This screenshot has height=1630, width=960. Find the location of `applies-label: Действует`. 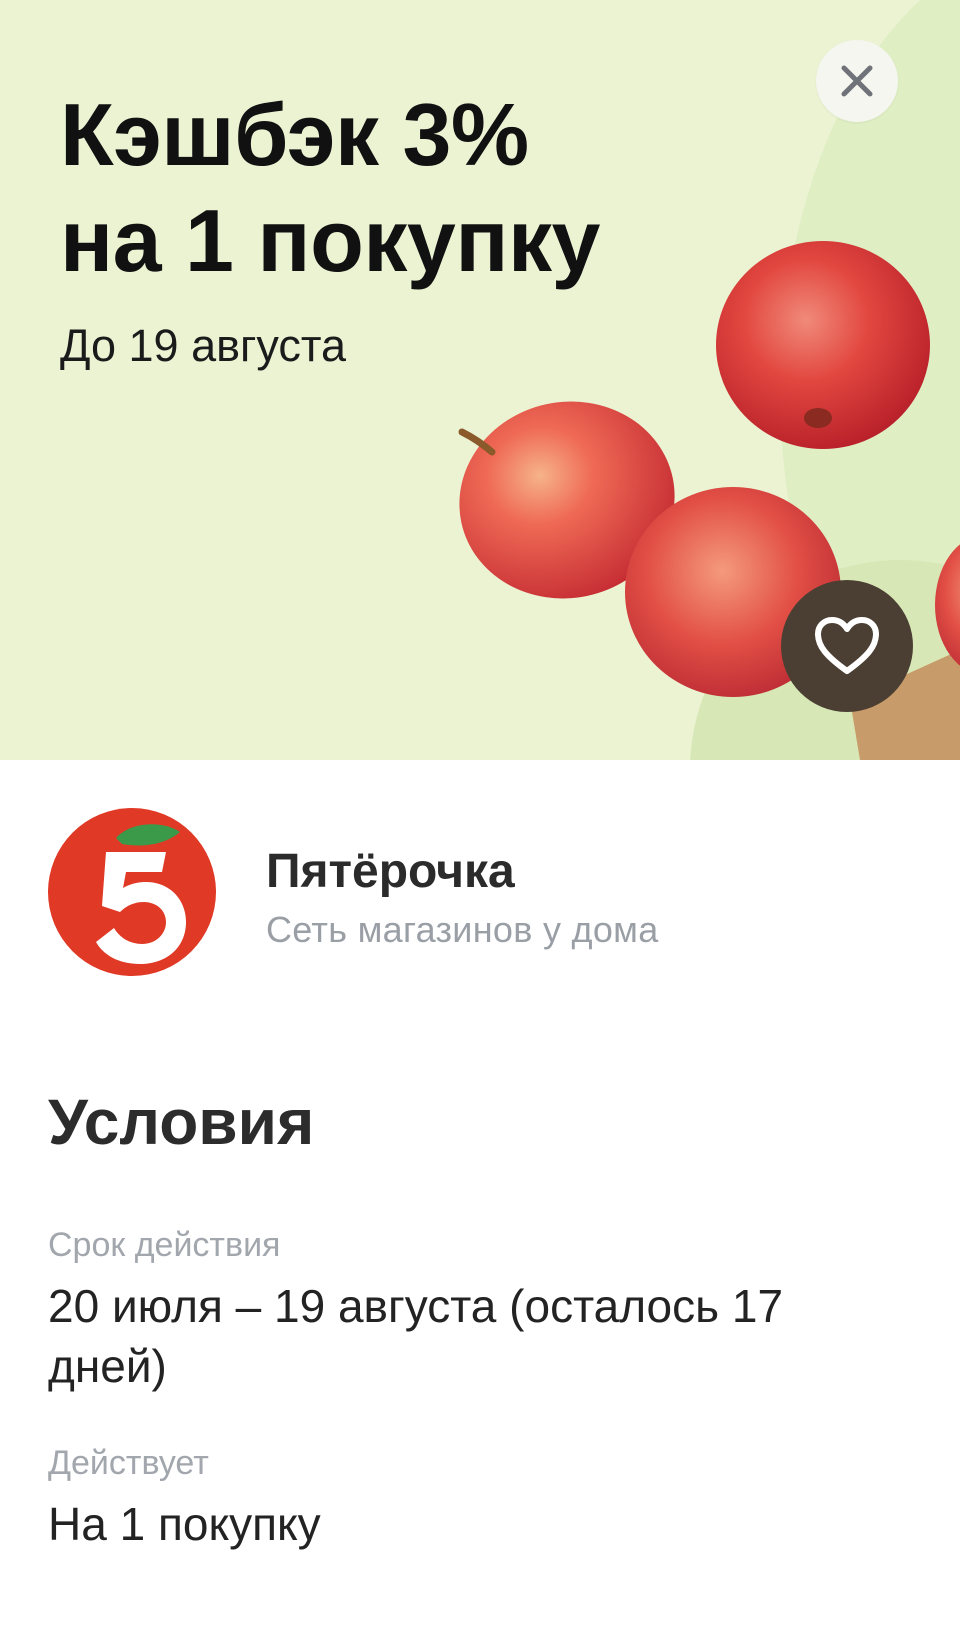

applies-label: Действует is located at coordinates (128, 1463).